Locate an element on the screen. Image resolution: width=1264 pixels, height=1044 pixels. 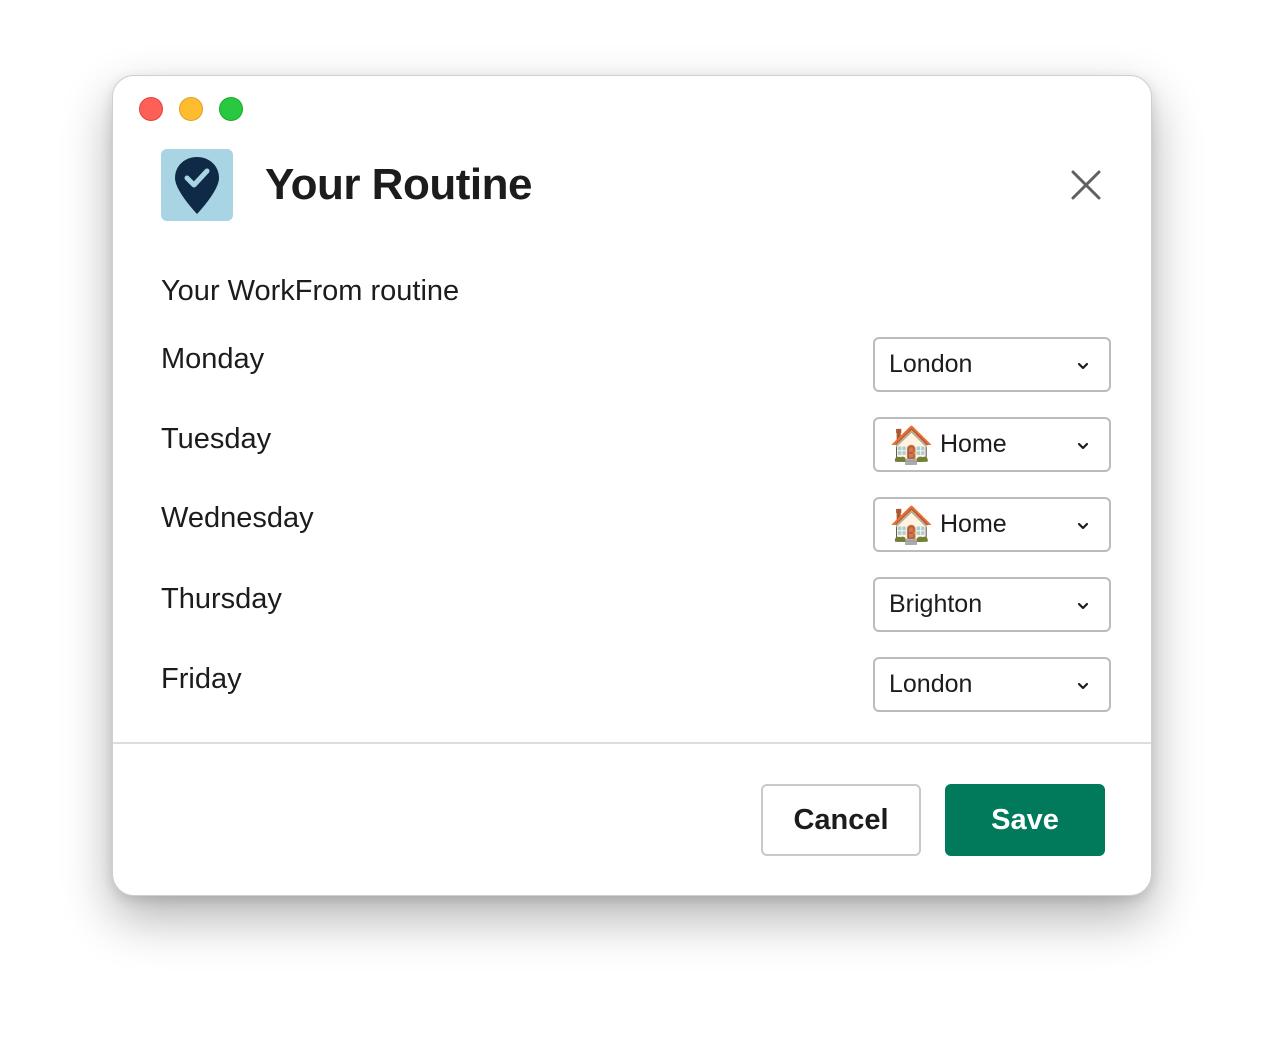
day-label-friday: Friday is located at coordinates (201, 679).